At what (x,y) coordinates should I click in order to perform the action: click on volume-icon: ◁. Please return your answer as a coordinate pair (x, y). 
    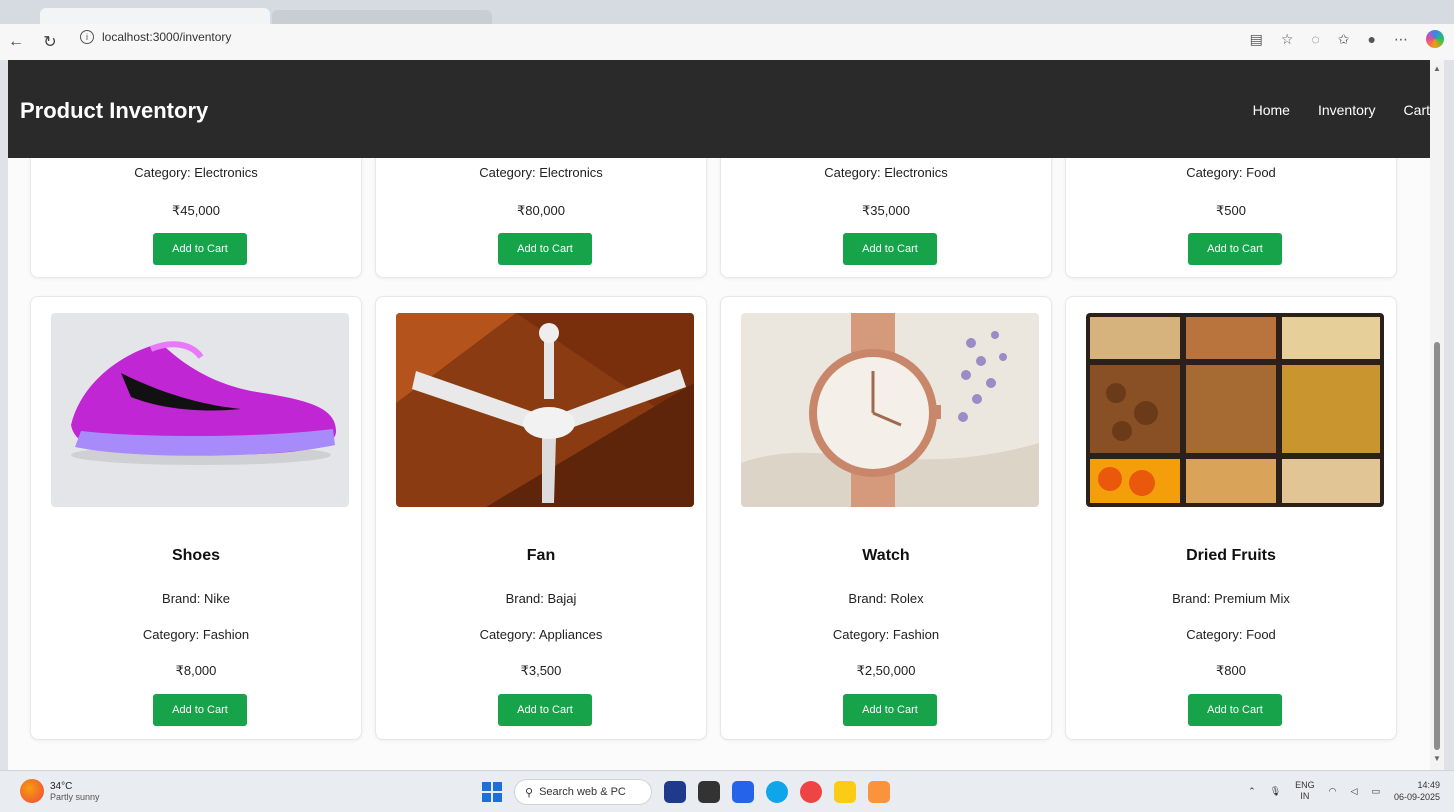
    Looking at the image, I should click on (1354, 791).